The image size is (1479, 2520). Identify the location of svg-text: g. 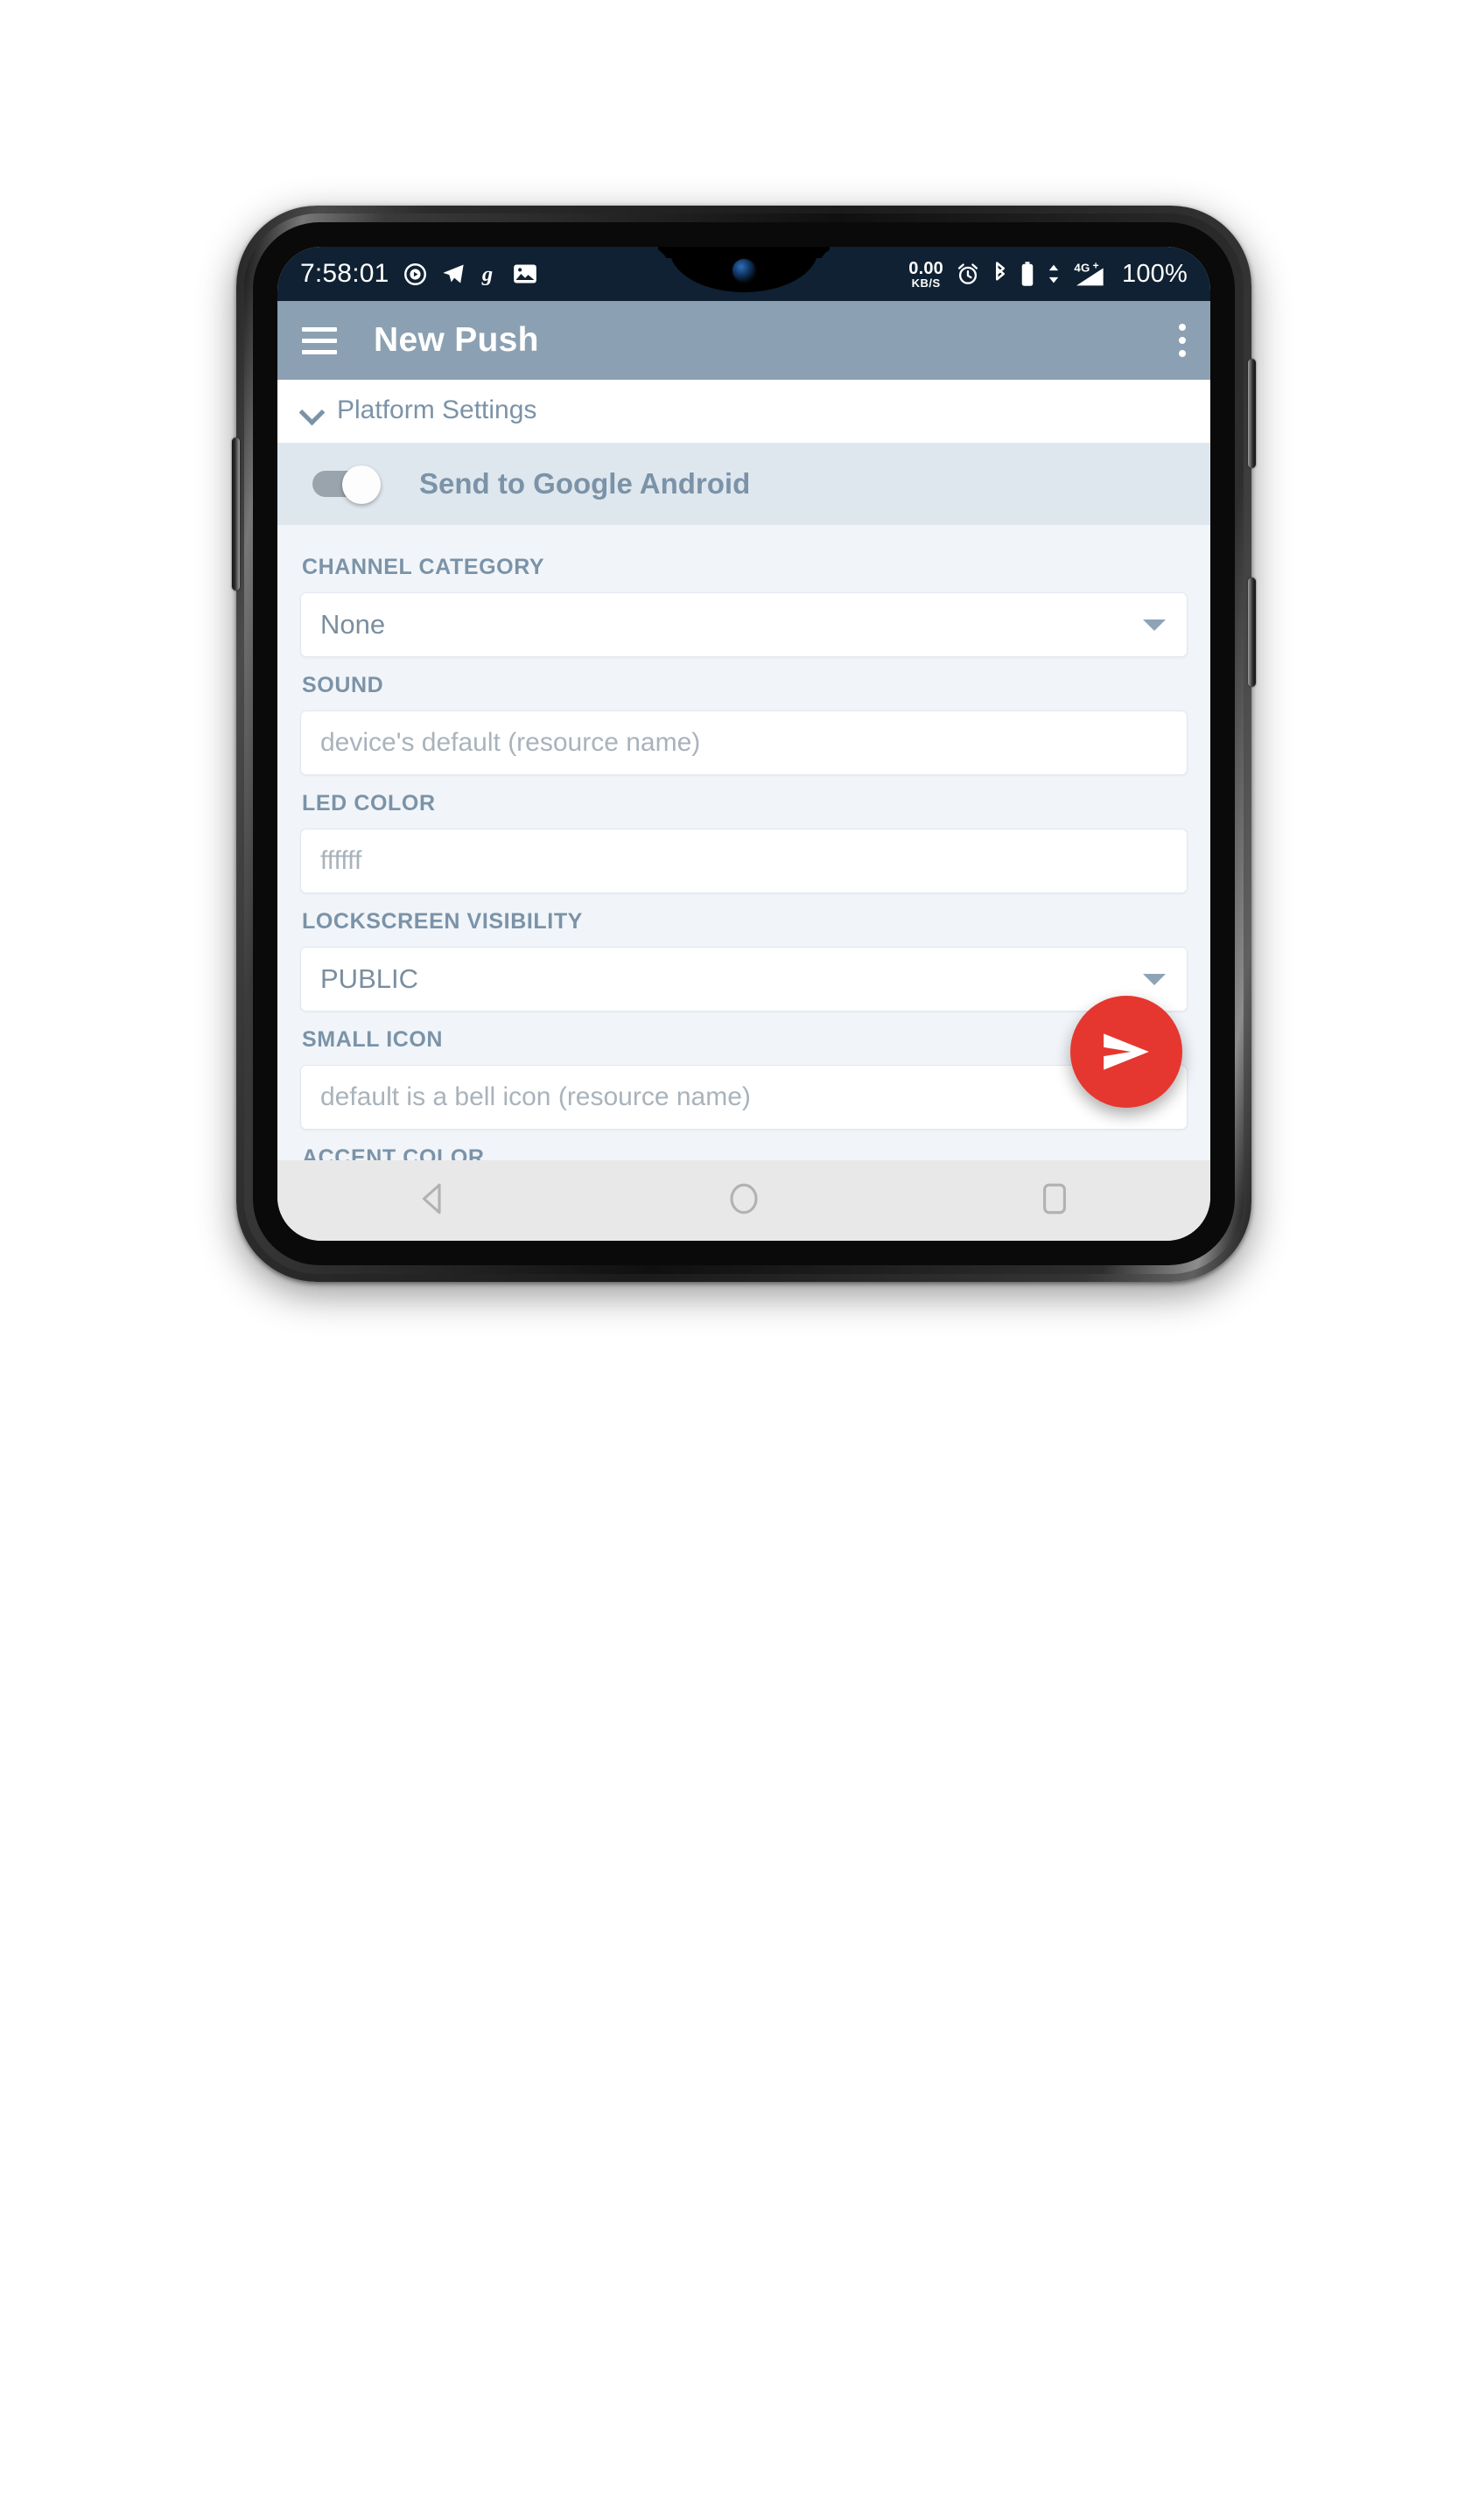
(486, 274).